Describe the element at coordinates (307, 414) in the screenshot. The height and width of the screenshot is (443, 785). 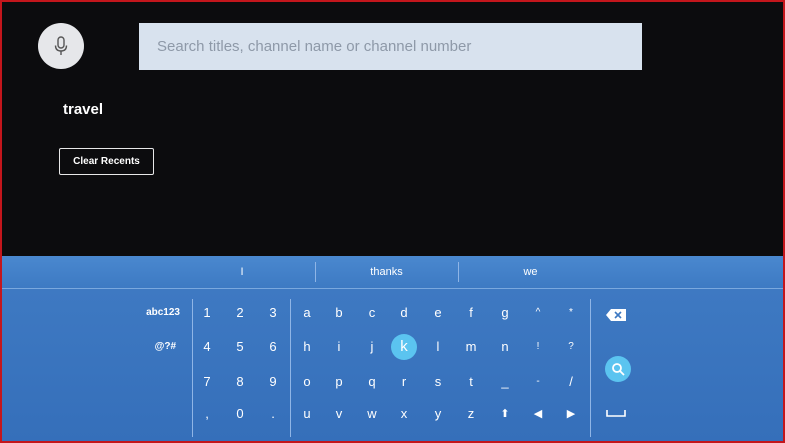
I see `key: u` at that location.